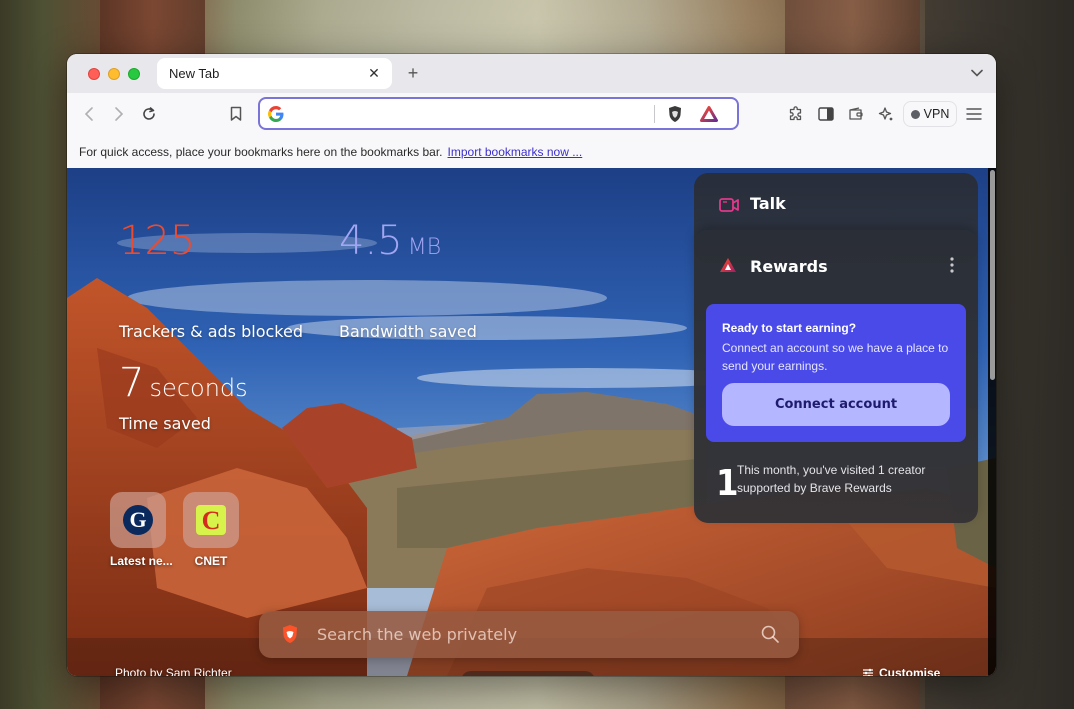 The width and height of the screenshot is (1074, 709). I want to click on search-bar, so click(529, 634).